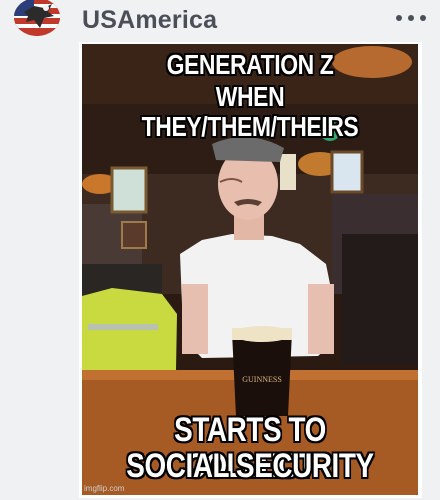 The width and height of the screenshot is (440, 500). I want to click on more-options-button, so click(411, 18).